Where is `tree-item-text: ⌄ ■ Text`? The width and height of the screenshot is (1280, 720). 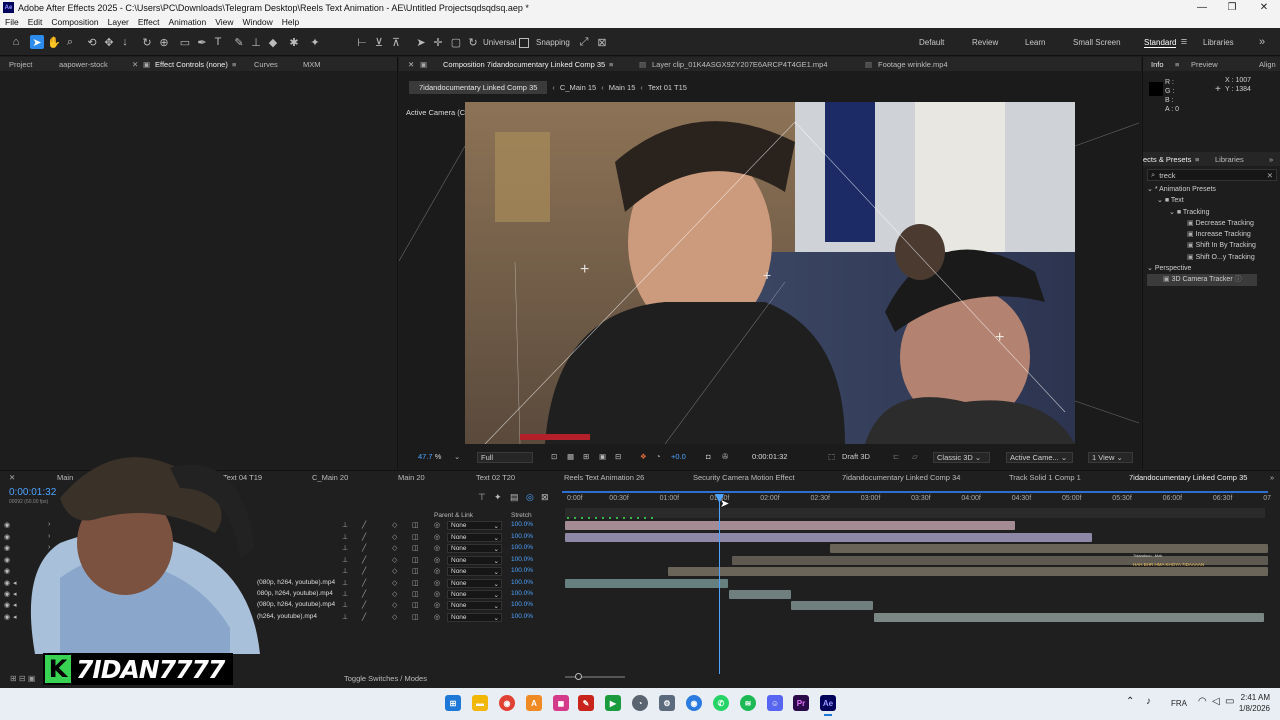
tree-item-text: ⌄ ■ Text is located at coordinates (1202, 200).